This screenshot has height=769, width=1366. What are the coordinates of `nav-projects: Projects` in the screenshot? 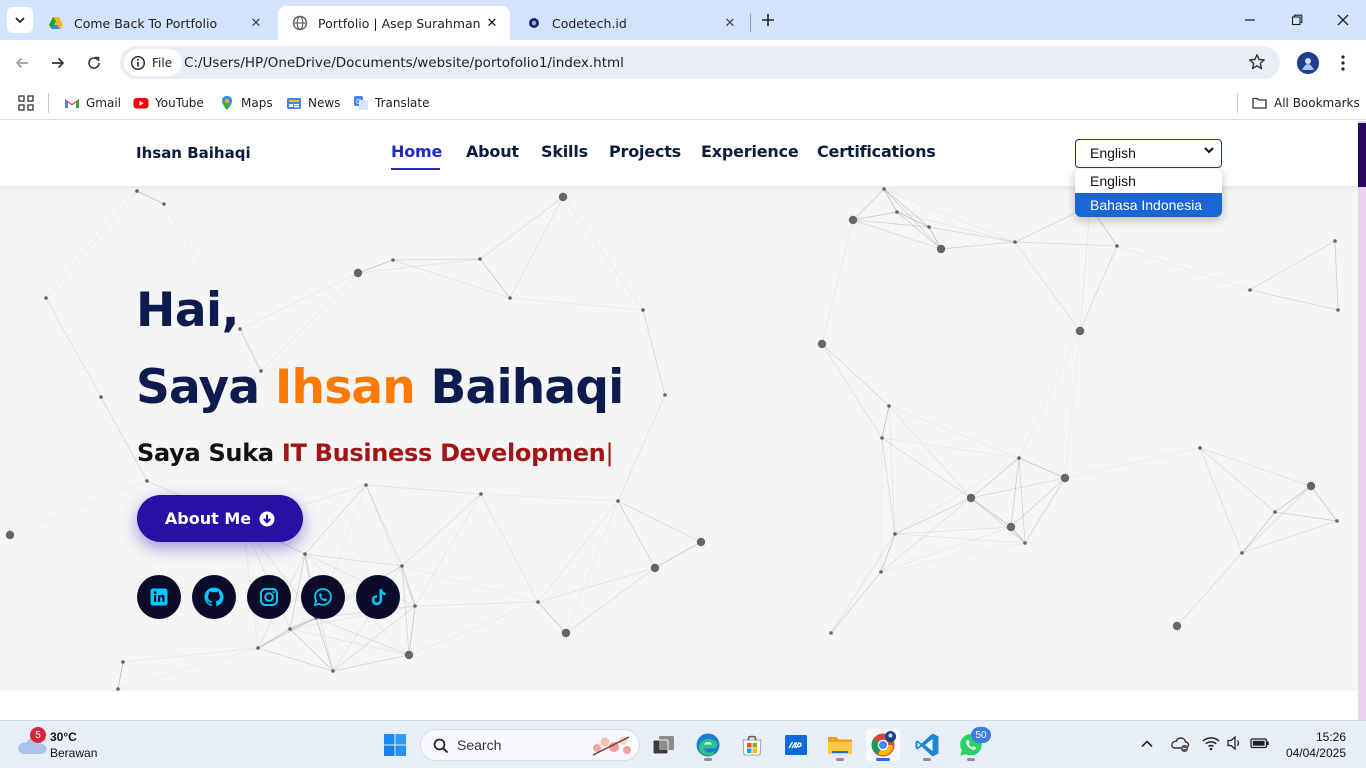 It's located at (645, 151).